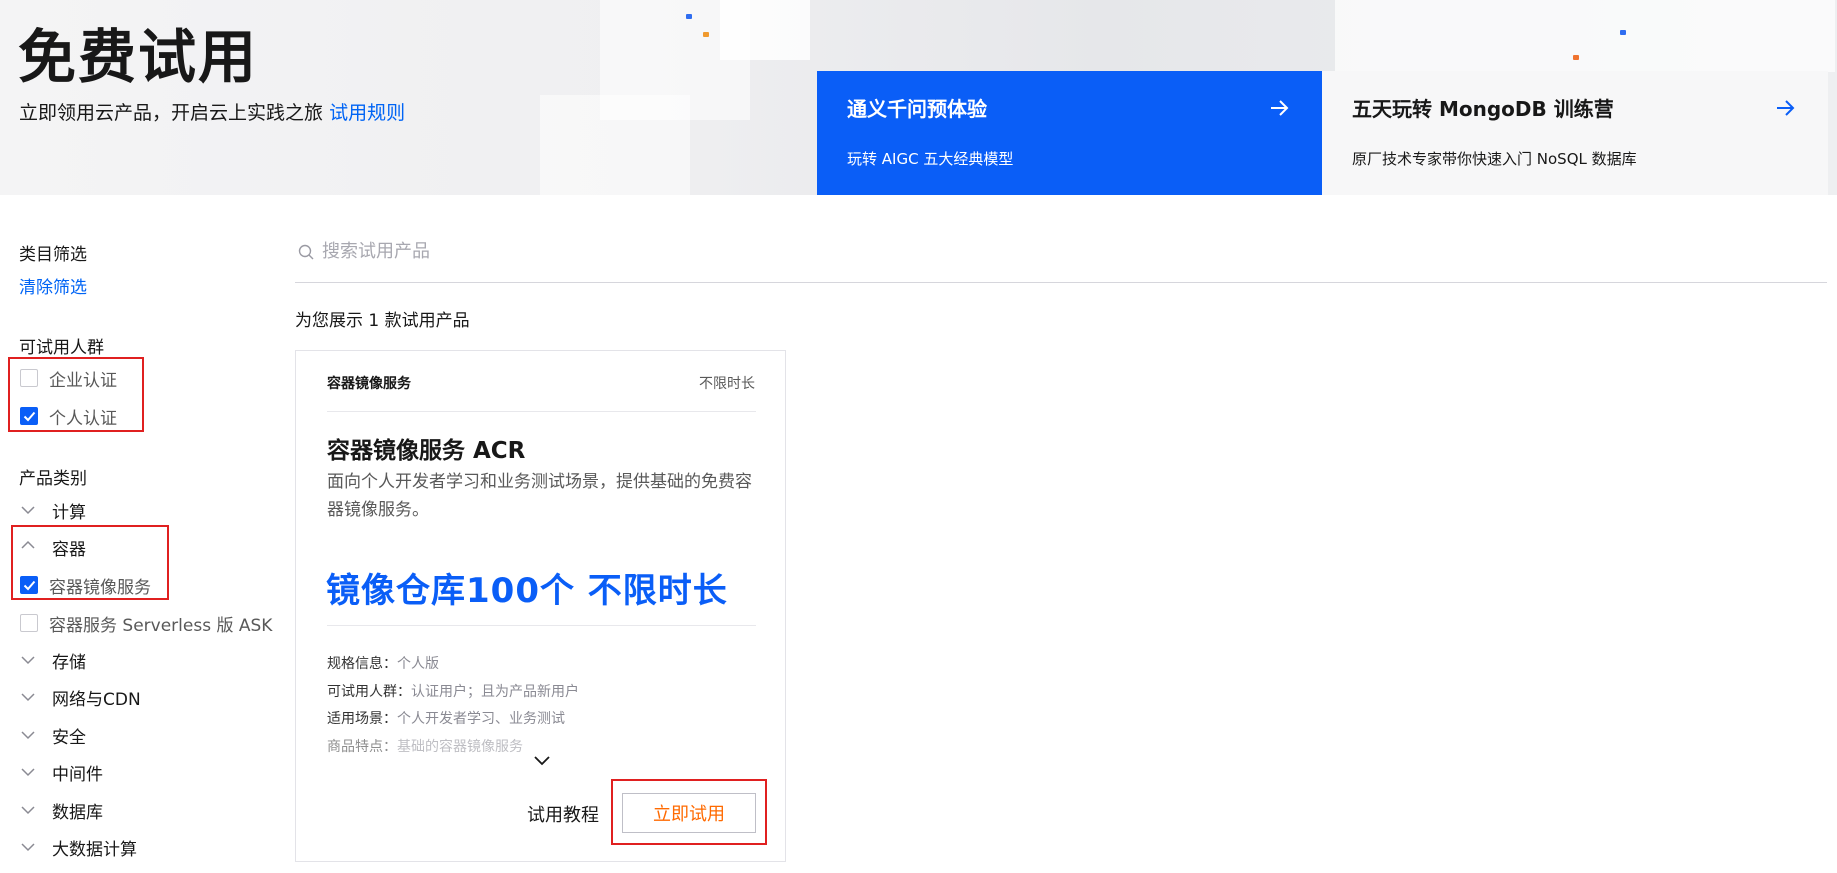  What do you see at coordinates (171, 113) in the screenshot?
I see `subtitle-text: 立即领用云产品，开启云上实践之旅` at bounding box center [171, 113].